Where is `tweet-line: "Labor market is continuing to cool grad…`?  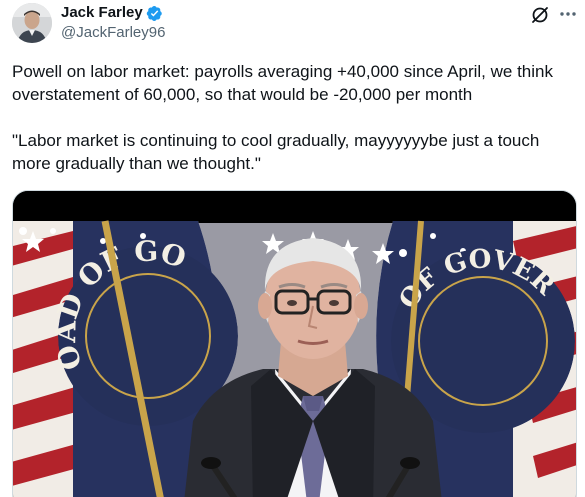
tweet-line: "Labor market is continuing to cool grad… is located at coordinates (276, 140).